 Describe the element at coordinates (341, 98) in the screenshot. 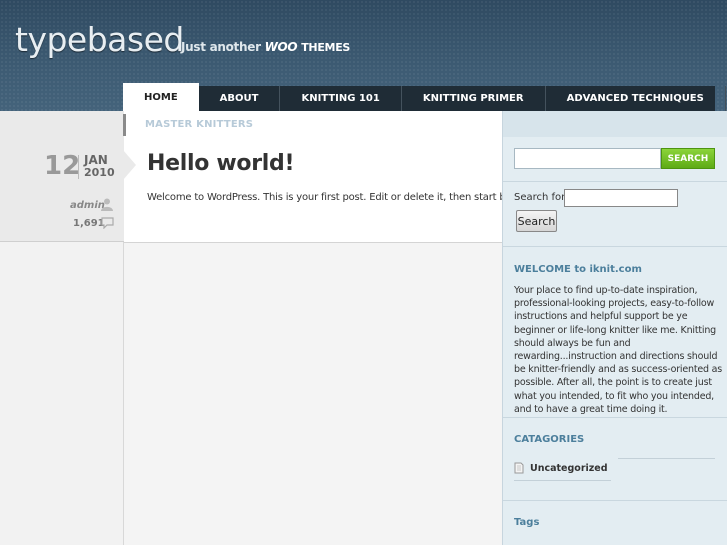

I see `nav-item-knitting-101: KNITTING 101` at that location.